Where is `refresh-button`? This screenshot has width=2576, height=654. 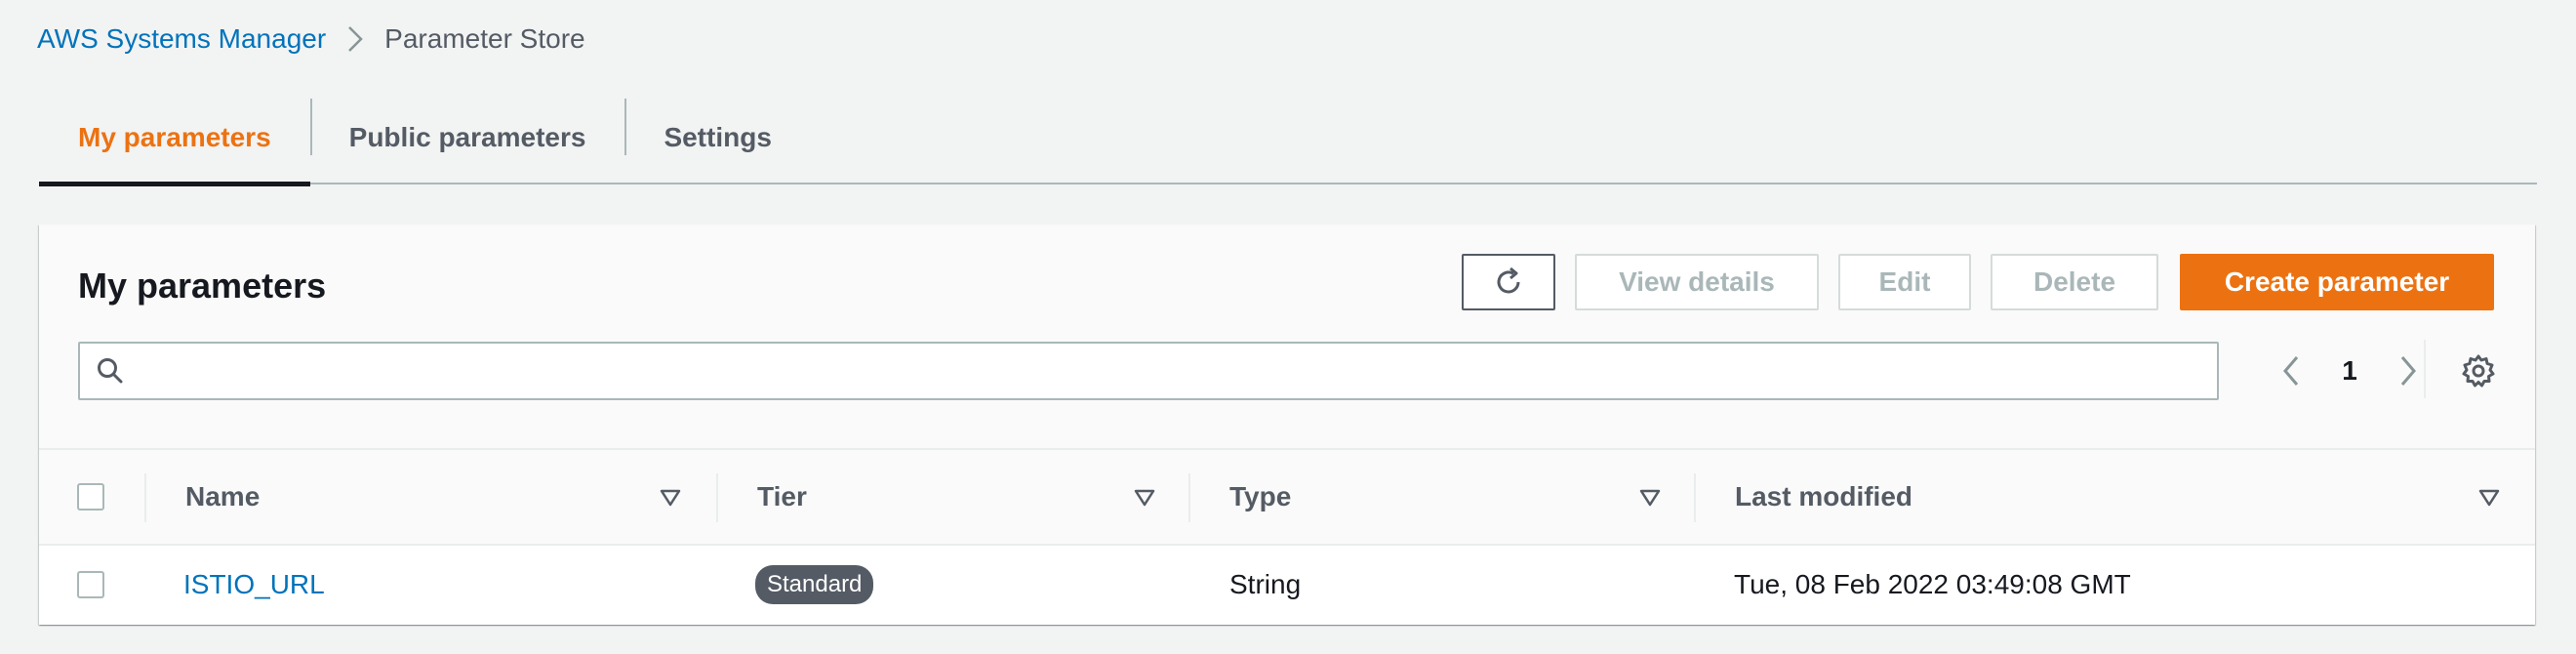
refresh-button is located at coordinates (1508, 282).